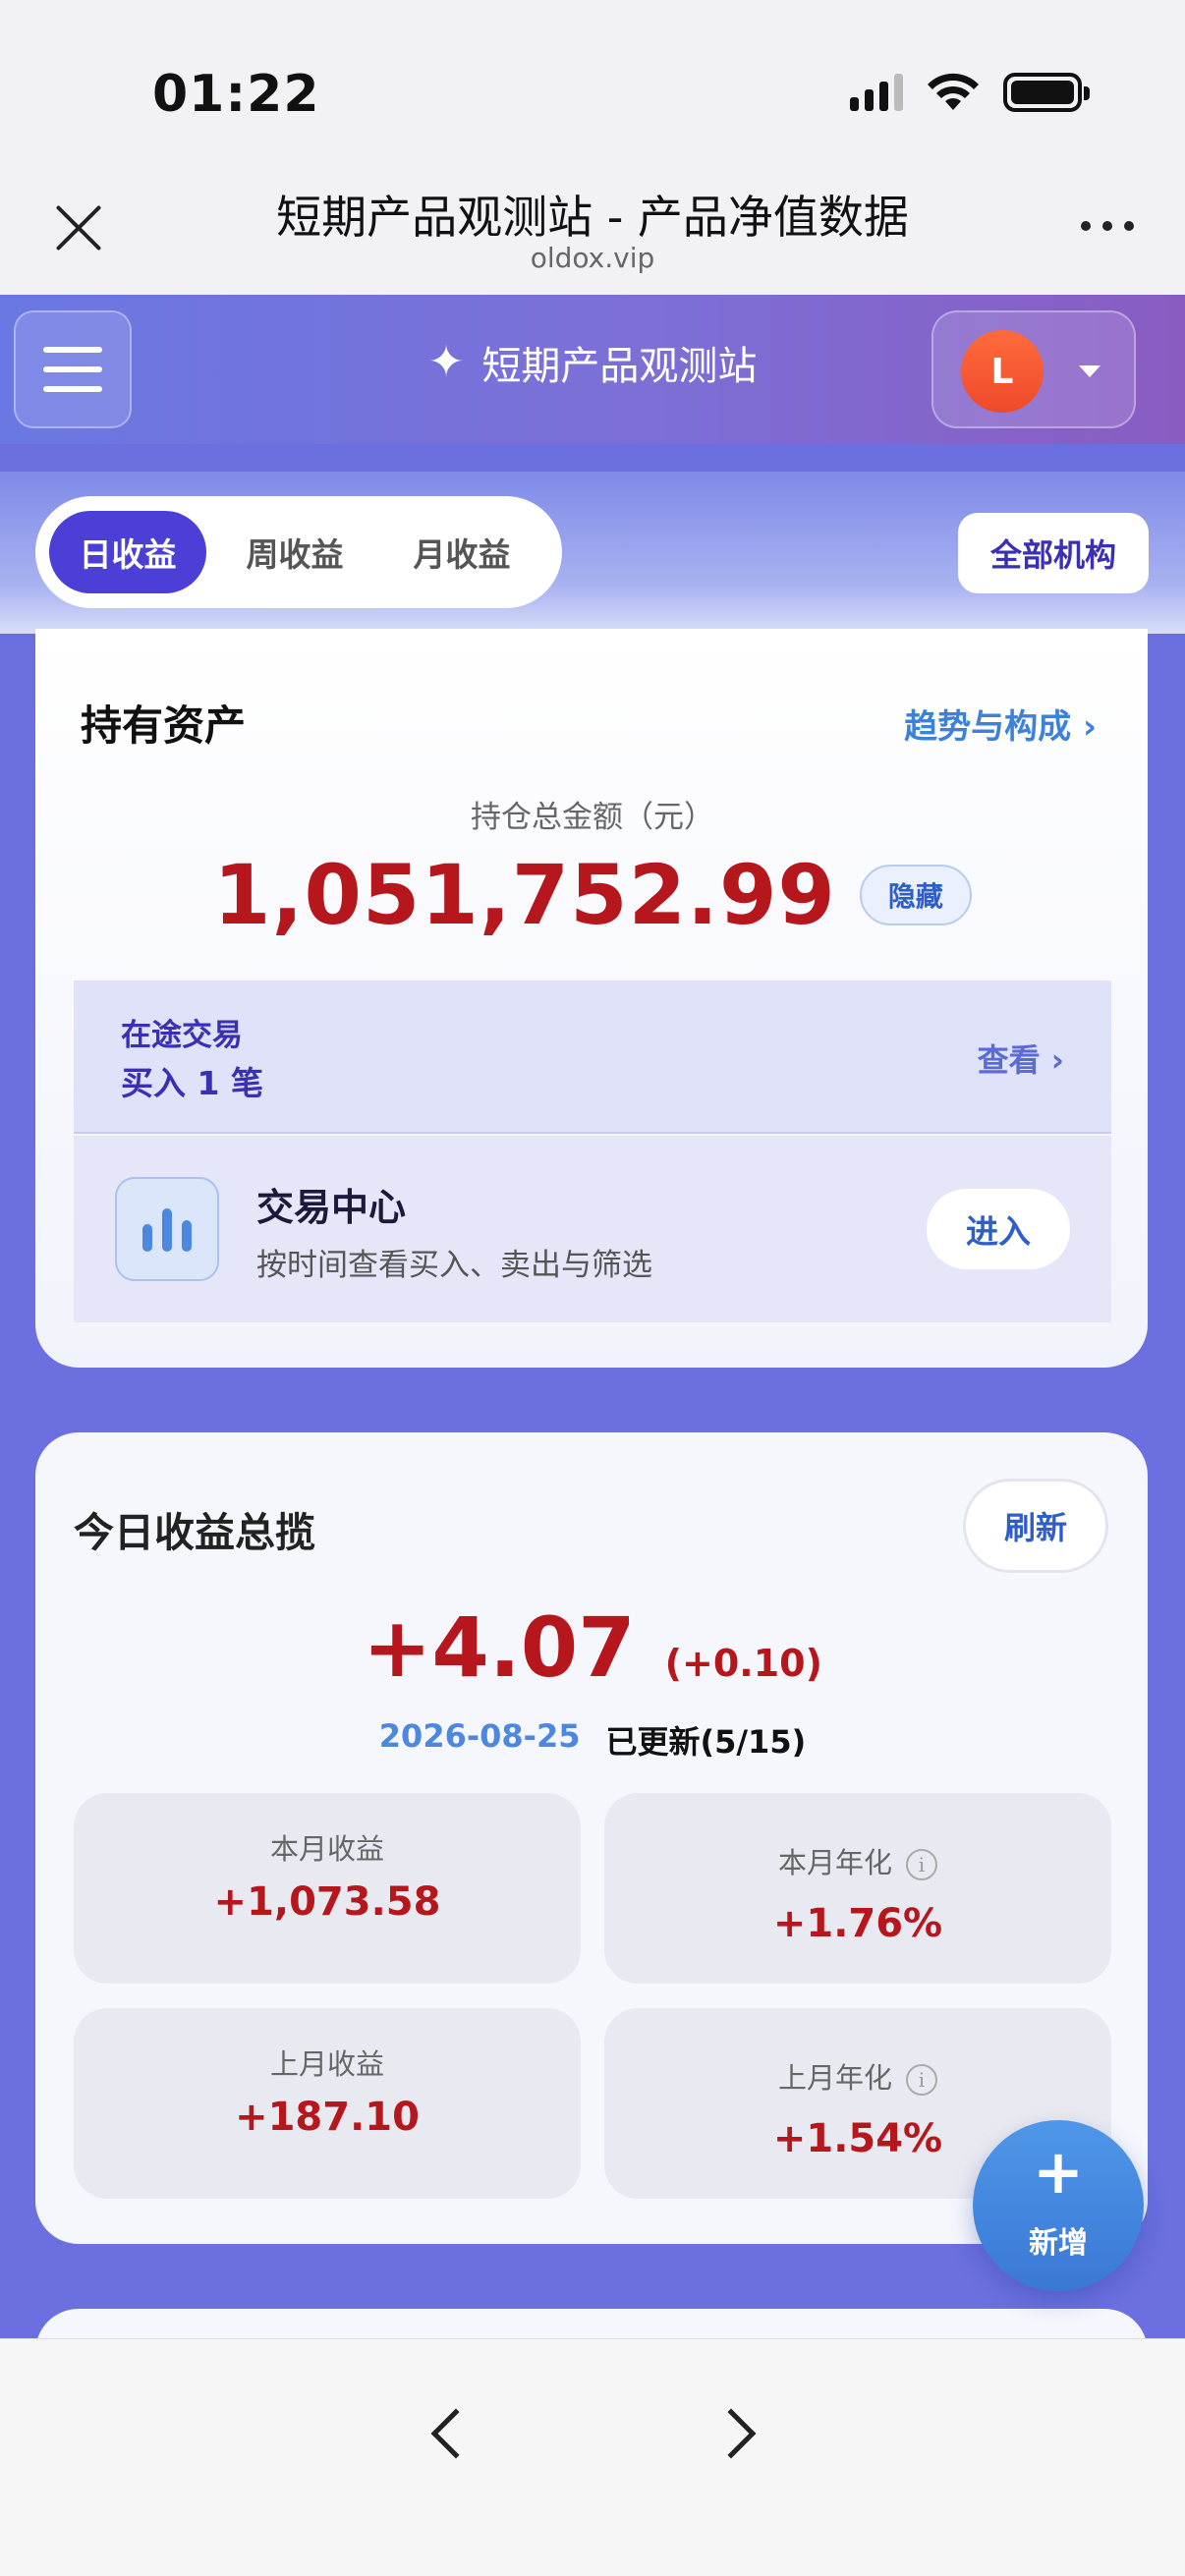  I want to click on total-amount-row: 1,051,752.99 隐藏, so click(592, 895).